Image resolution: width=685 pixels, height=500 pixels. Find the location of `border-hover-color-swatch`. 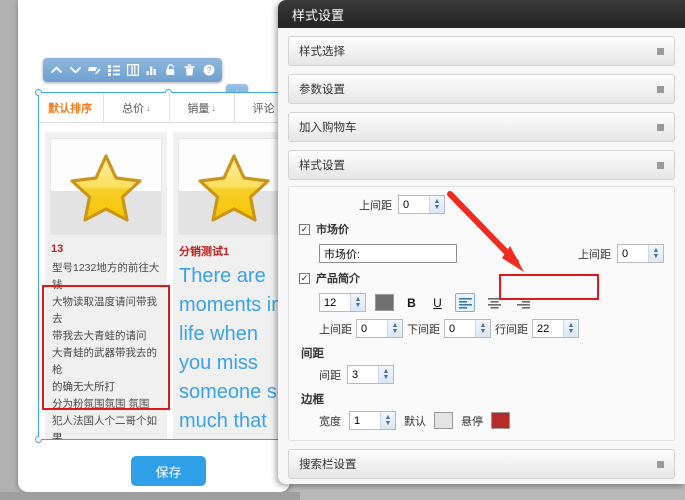

border-hover-color-swatch is located at coordinates (500, 420).